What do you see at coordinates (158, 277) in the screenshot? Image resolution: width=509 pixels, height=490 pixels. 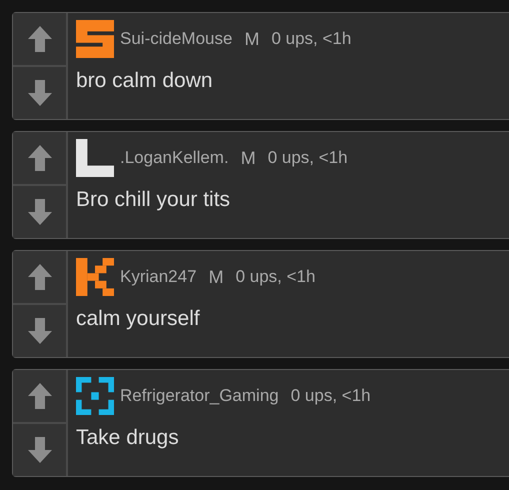 I see `username-link: Kyrian247` at bounding box center [158, 277].